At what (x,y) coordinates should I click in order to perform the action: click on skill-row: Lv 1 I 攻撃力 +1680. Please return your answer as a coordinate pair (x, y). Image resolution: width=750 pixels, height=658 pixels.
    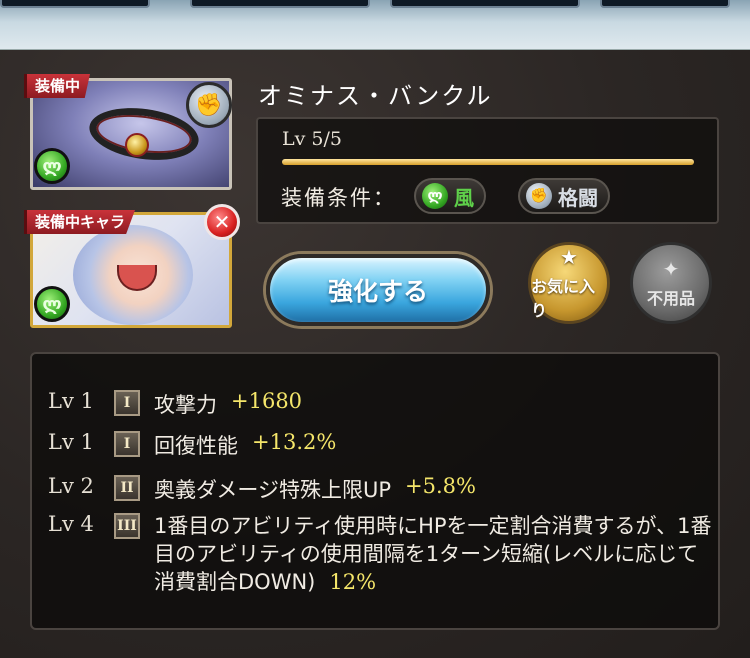
    Looking at the image, I should click on (175, 404).